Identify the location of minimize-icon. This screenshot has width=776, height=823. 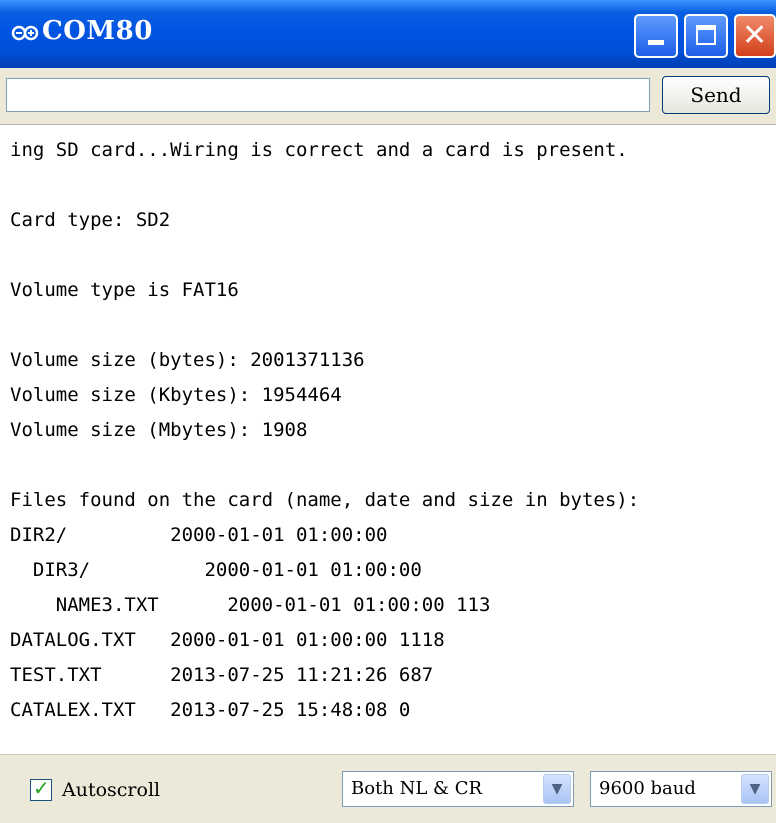
(656, 42).